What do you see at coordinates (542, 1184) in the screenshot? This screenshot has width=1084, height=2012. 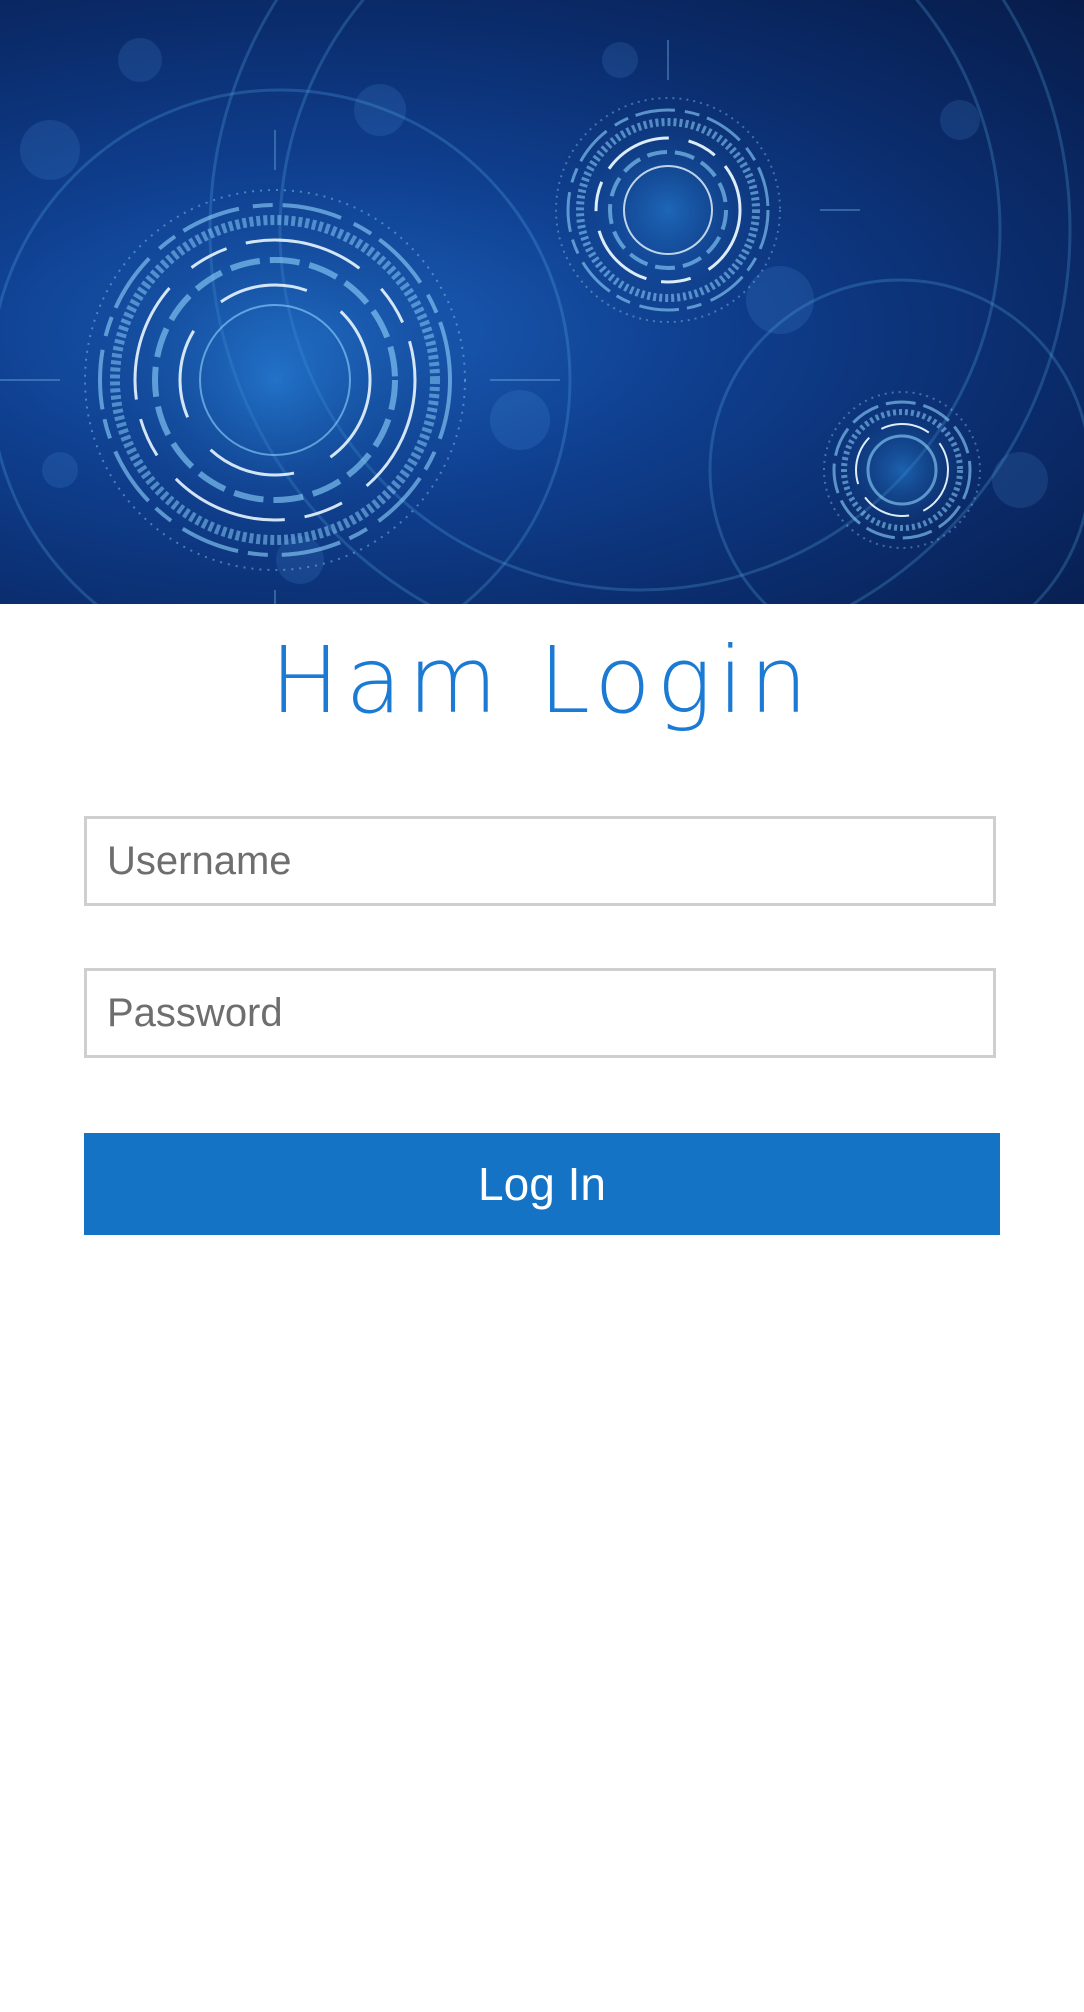 I see `login-button: Log In` at bounding box center [542, 1184].